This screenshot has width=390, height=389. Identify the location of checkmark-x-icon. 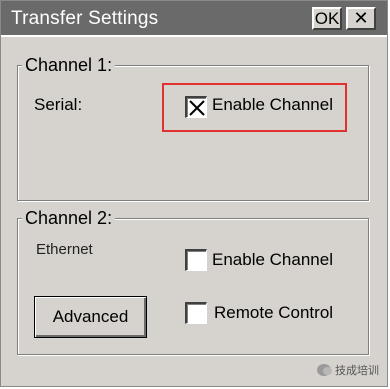
(197, 108).